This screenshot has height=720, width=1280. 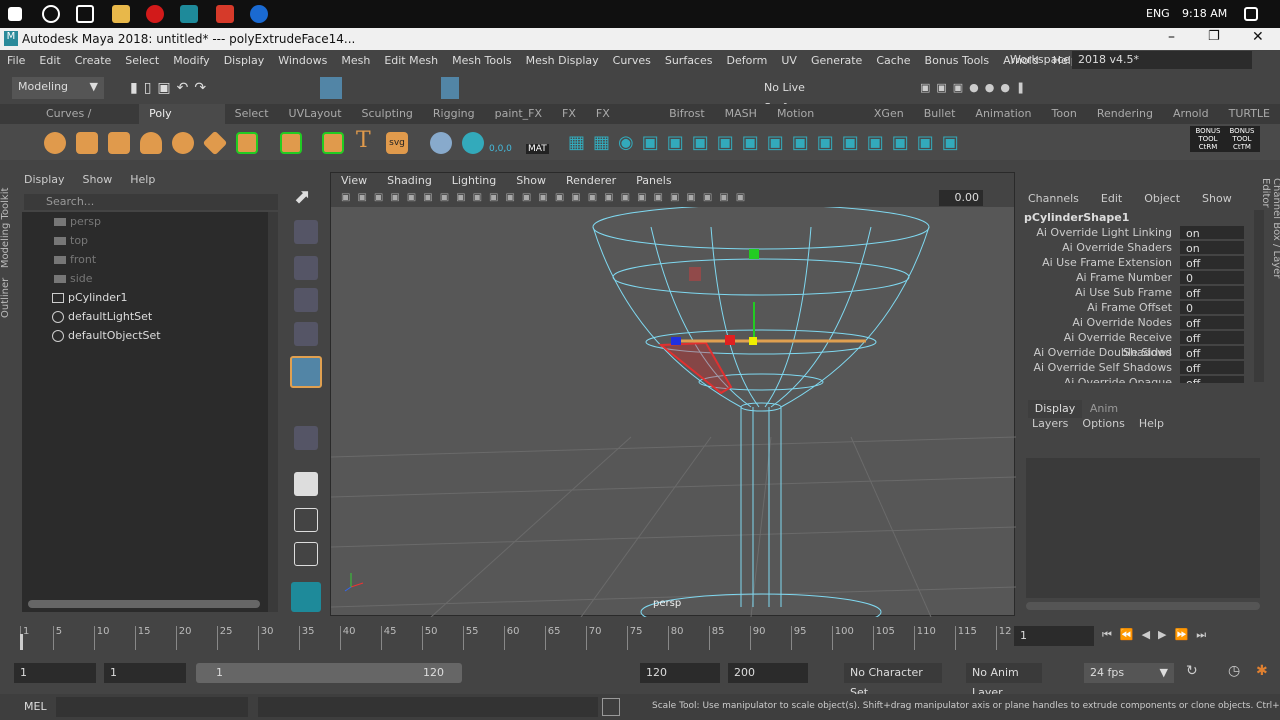 What do you see at coordinates (145, 335) in the screenshot?
I see `outliner-item-defaultobjectset: defaultObjectSet` at bounding box center [145, 335].